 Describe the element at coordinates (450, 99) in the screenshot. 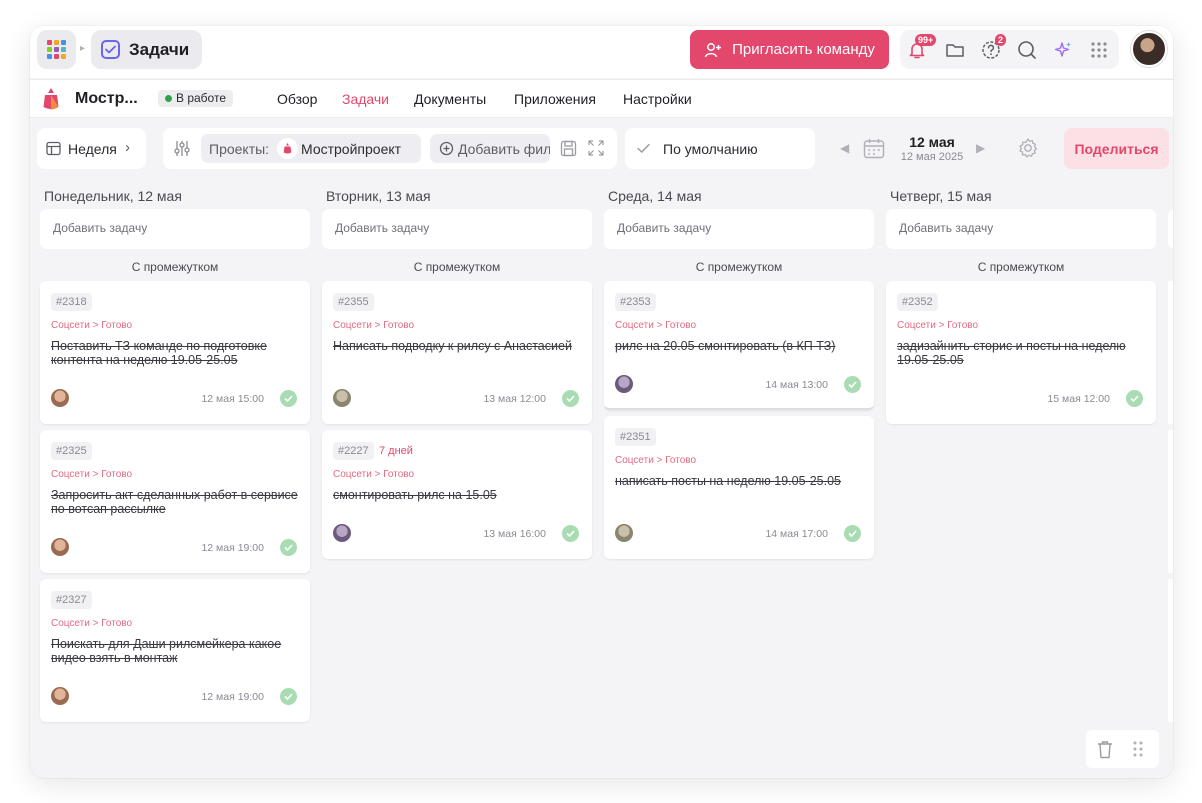

I see `tab-documents: Документы` at that location.